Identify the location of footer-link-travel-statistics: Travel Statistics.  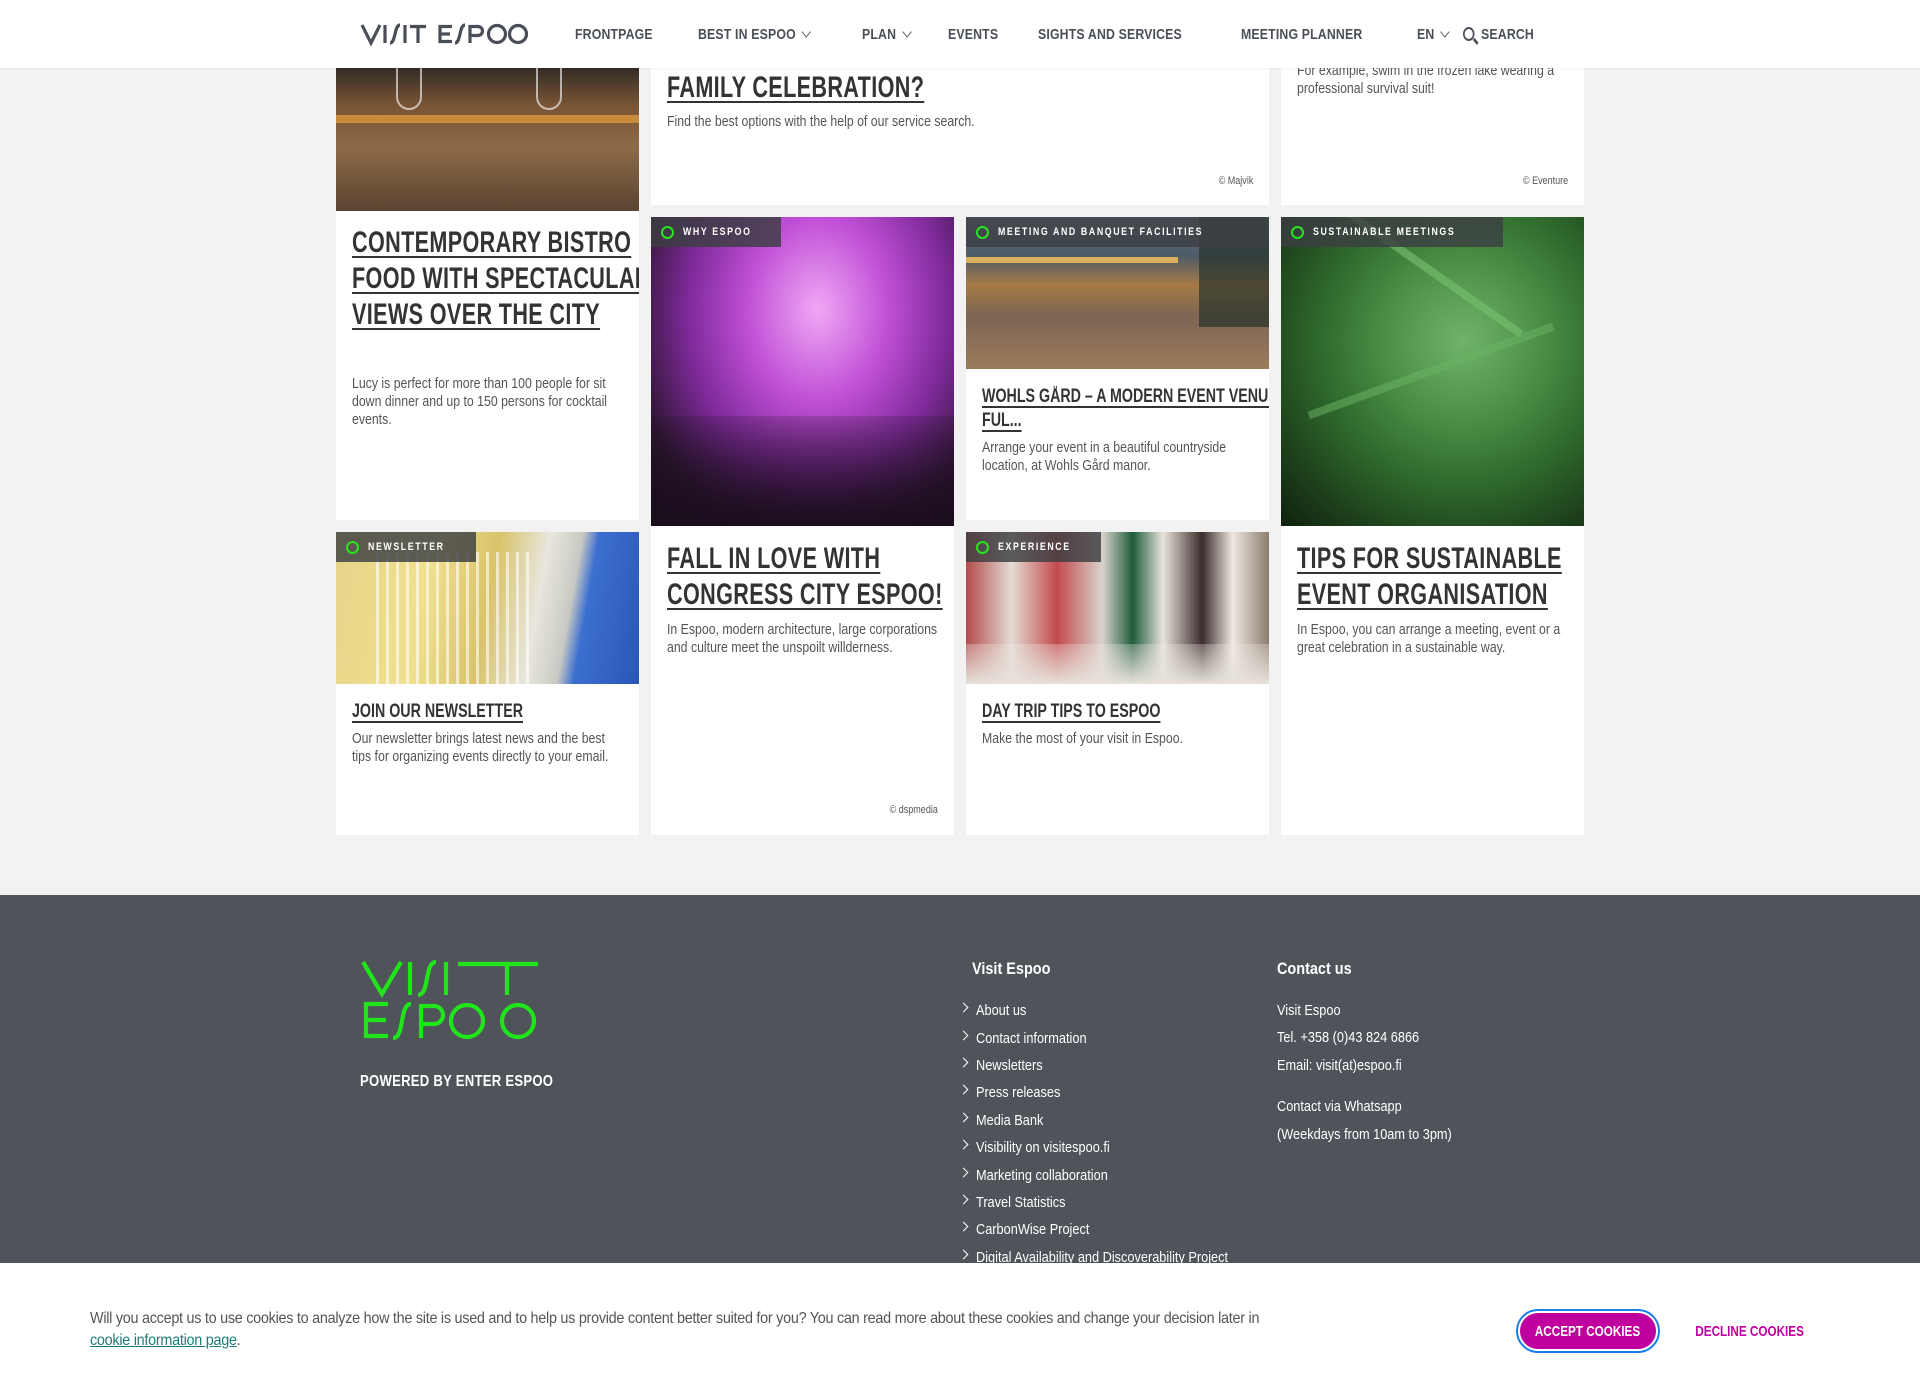
(1115, 1202).